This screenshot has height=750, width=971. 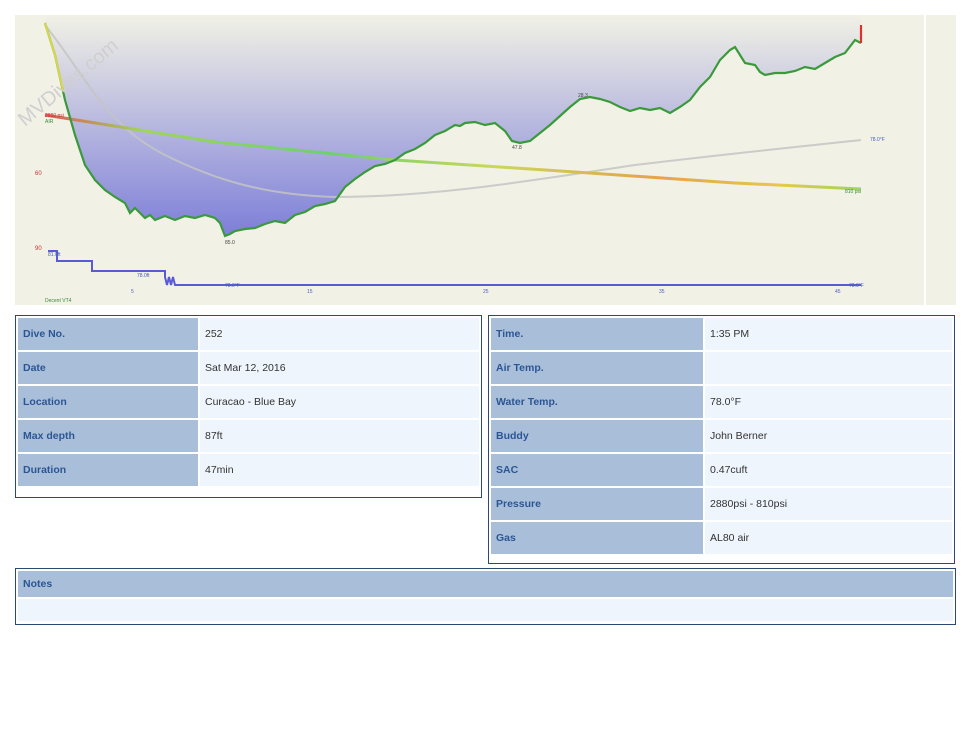 I want to click on point-label-2: 28.3, so click(x=583, y=96).